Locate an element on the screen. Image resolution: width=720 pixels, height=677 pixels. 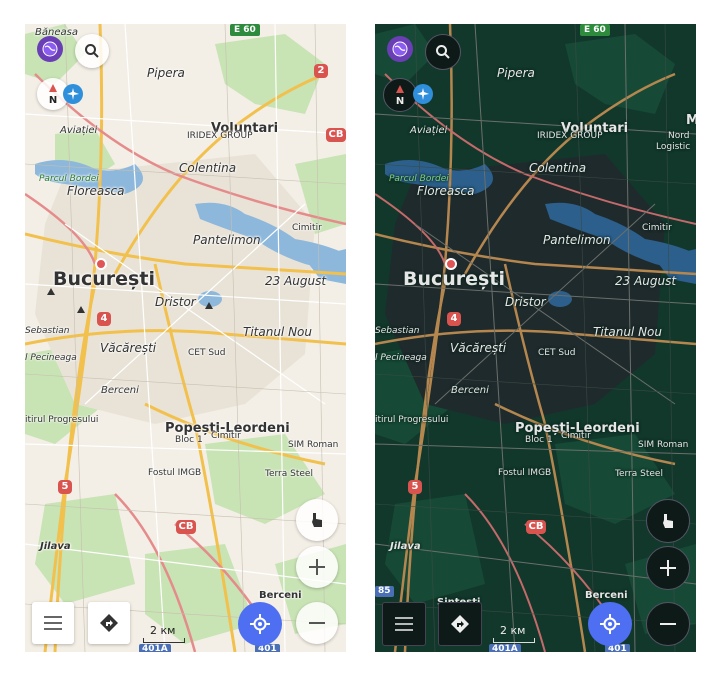
place-label: Pipera is located at coordinates (166, 73).